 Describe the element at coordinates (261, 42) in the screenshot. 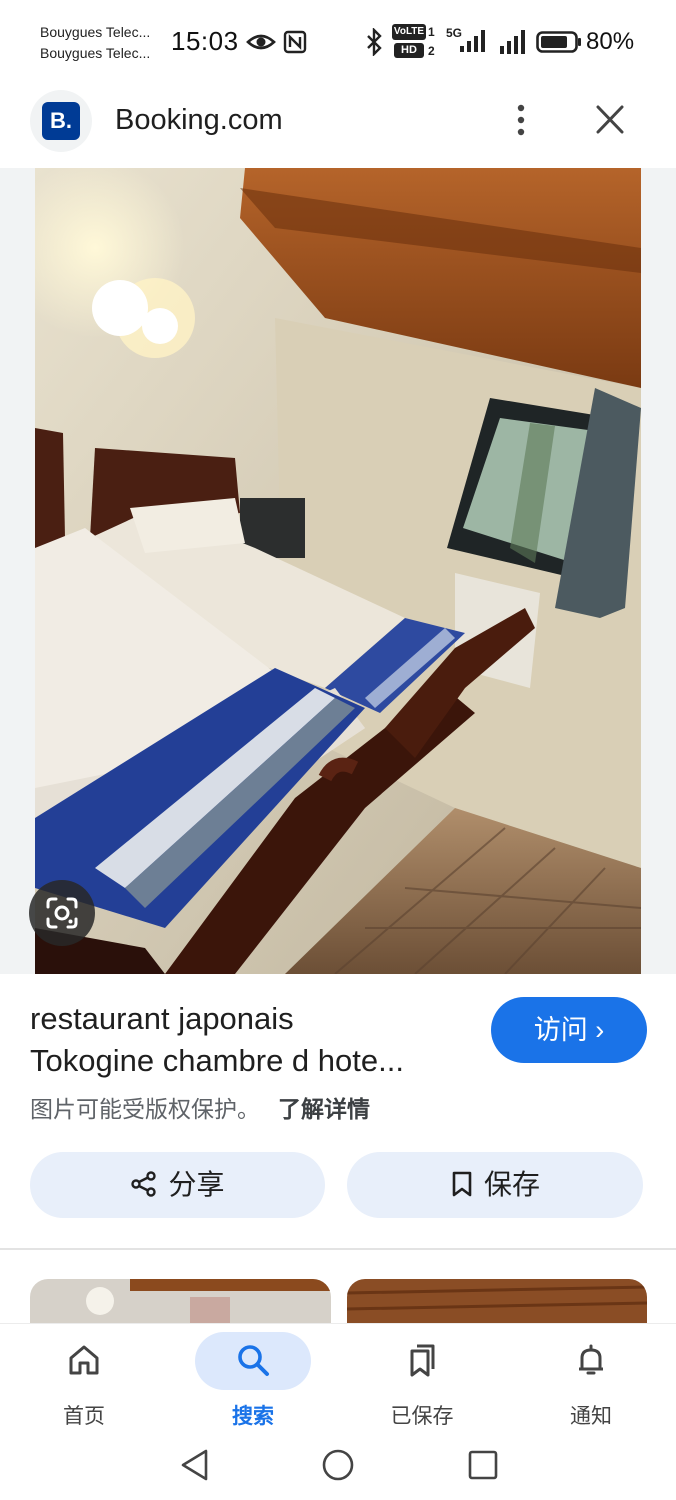

I see `eye-icon` at that location.